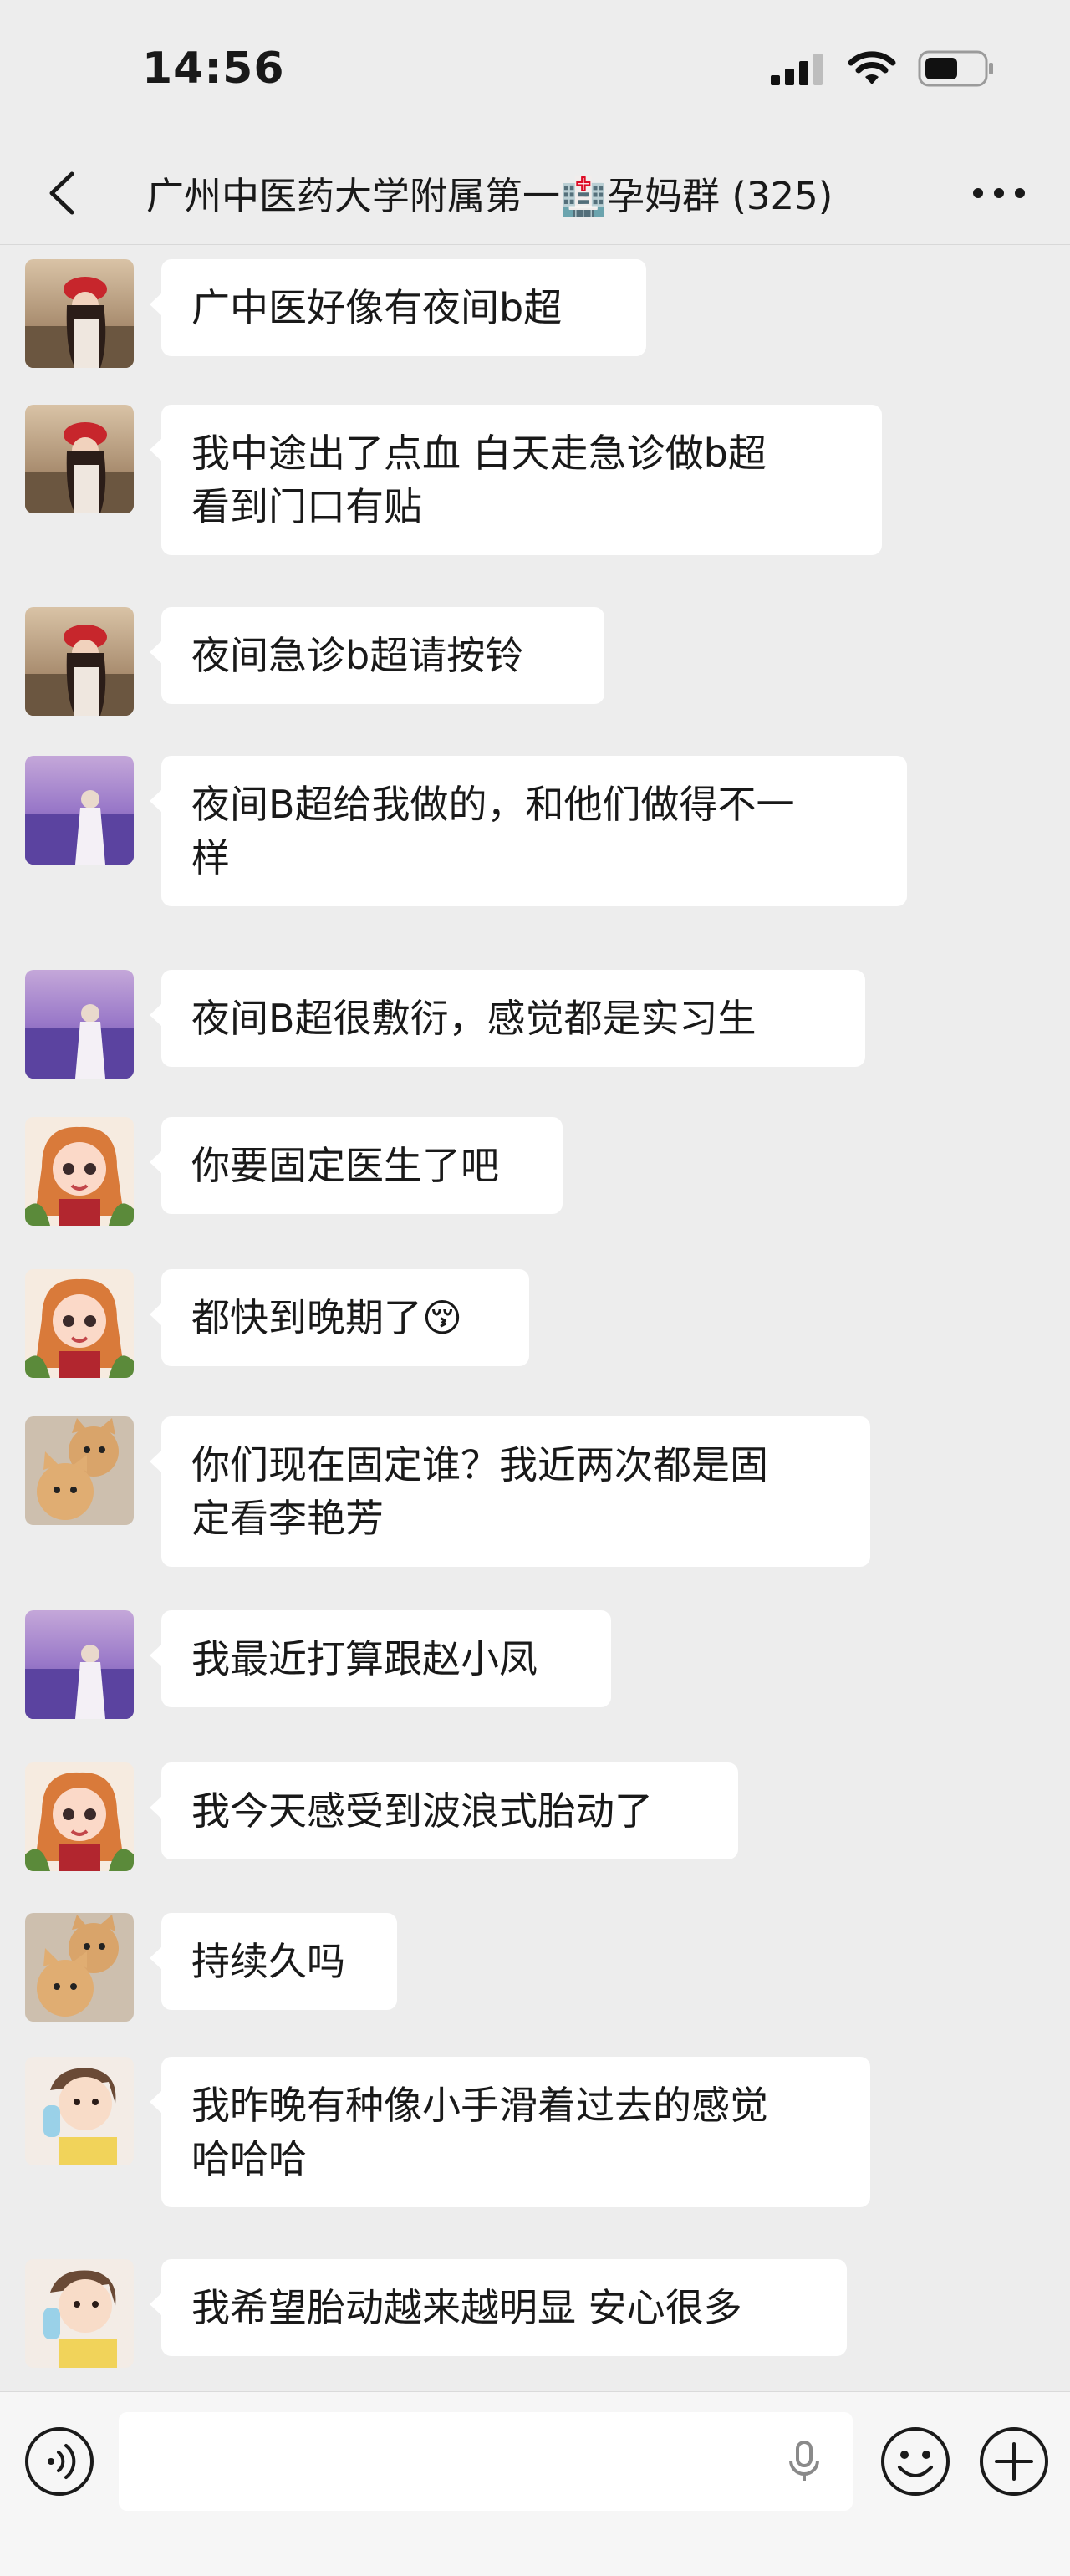 The image size is (1070, 2576). I want to click on message-text: 定看李艳芳, so click(287, 1518).